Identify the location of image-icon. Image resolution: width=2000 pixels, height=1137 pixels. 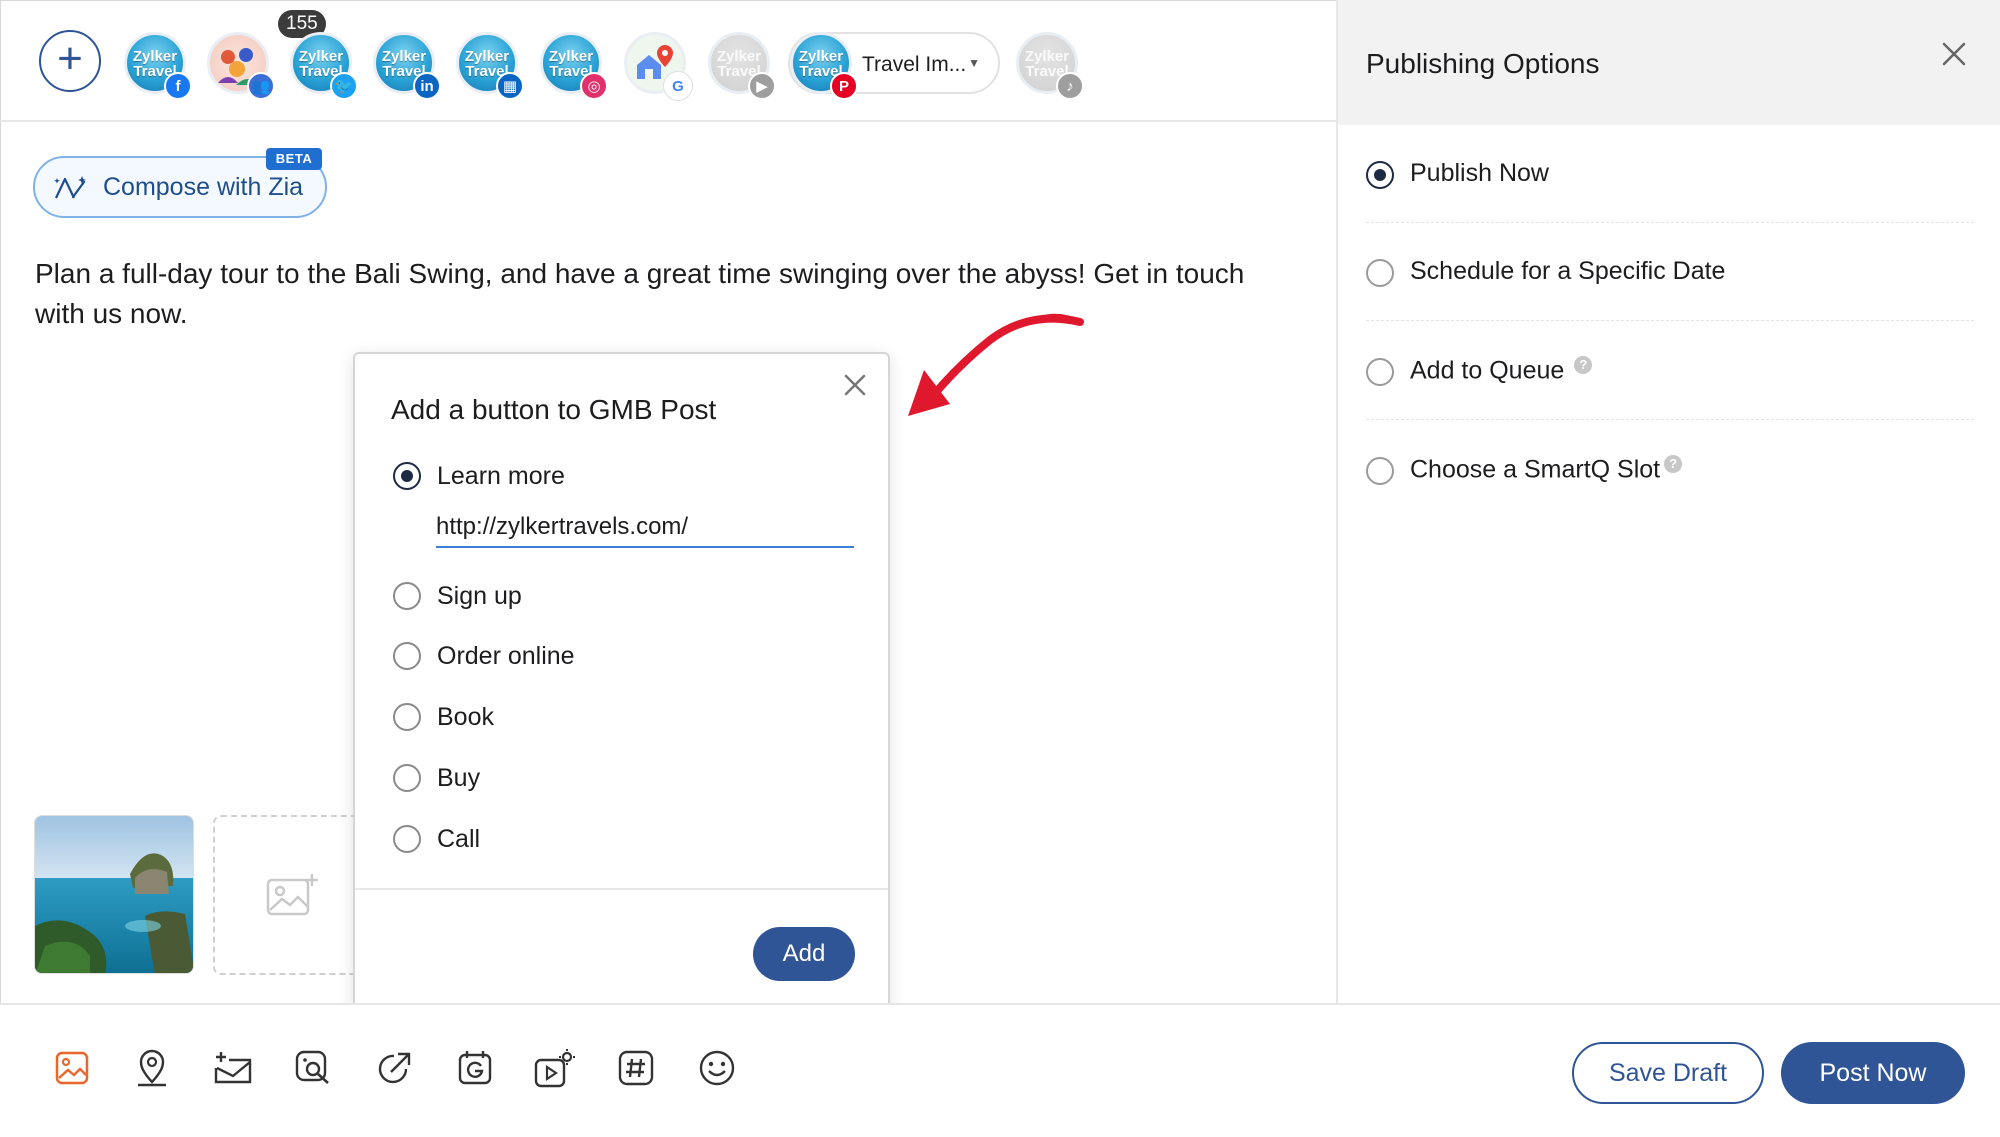
(72, 1068).